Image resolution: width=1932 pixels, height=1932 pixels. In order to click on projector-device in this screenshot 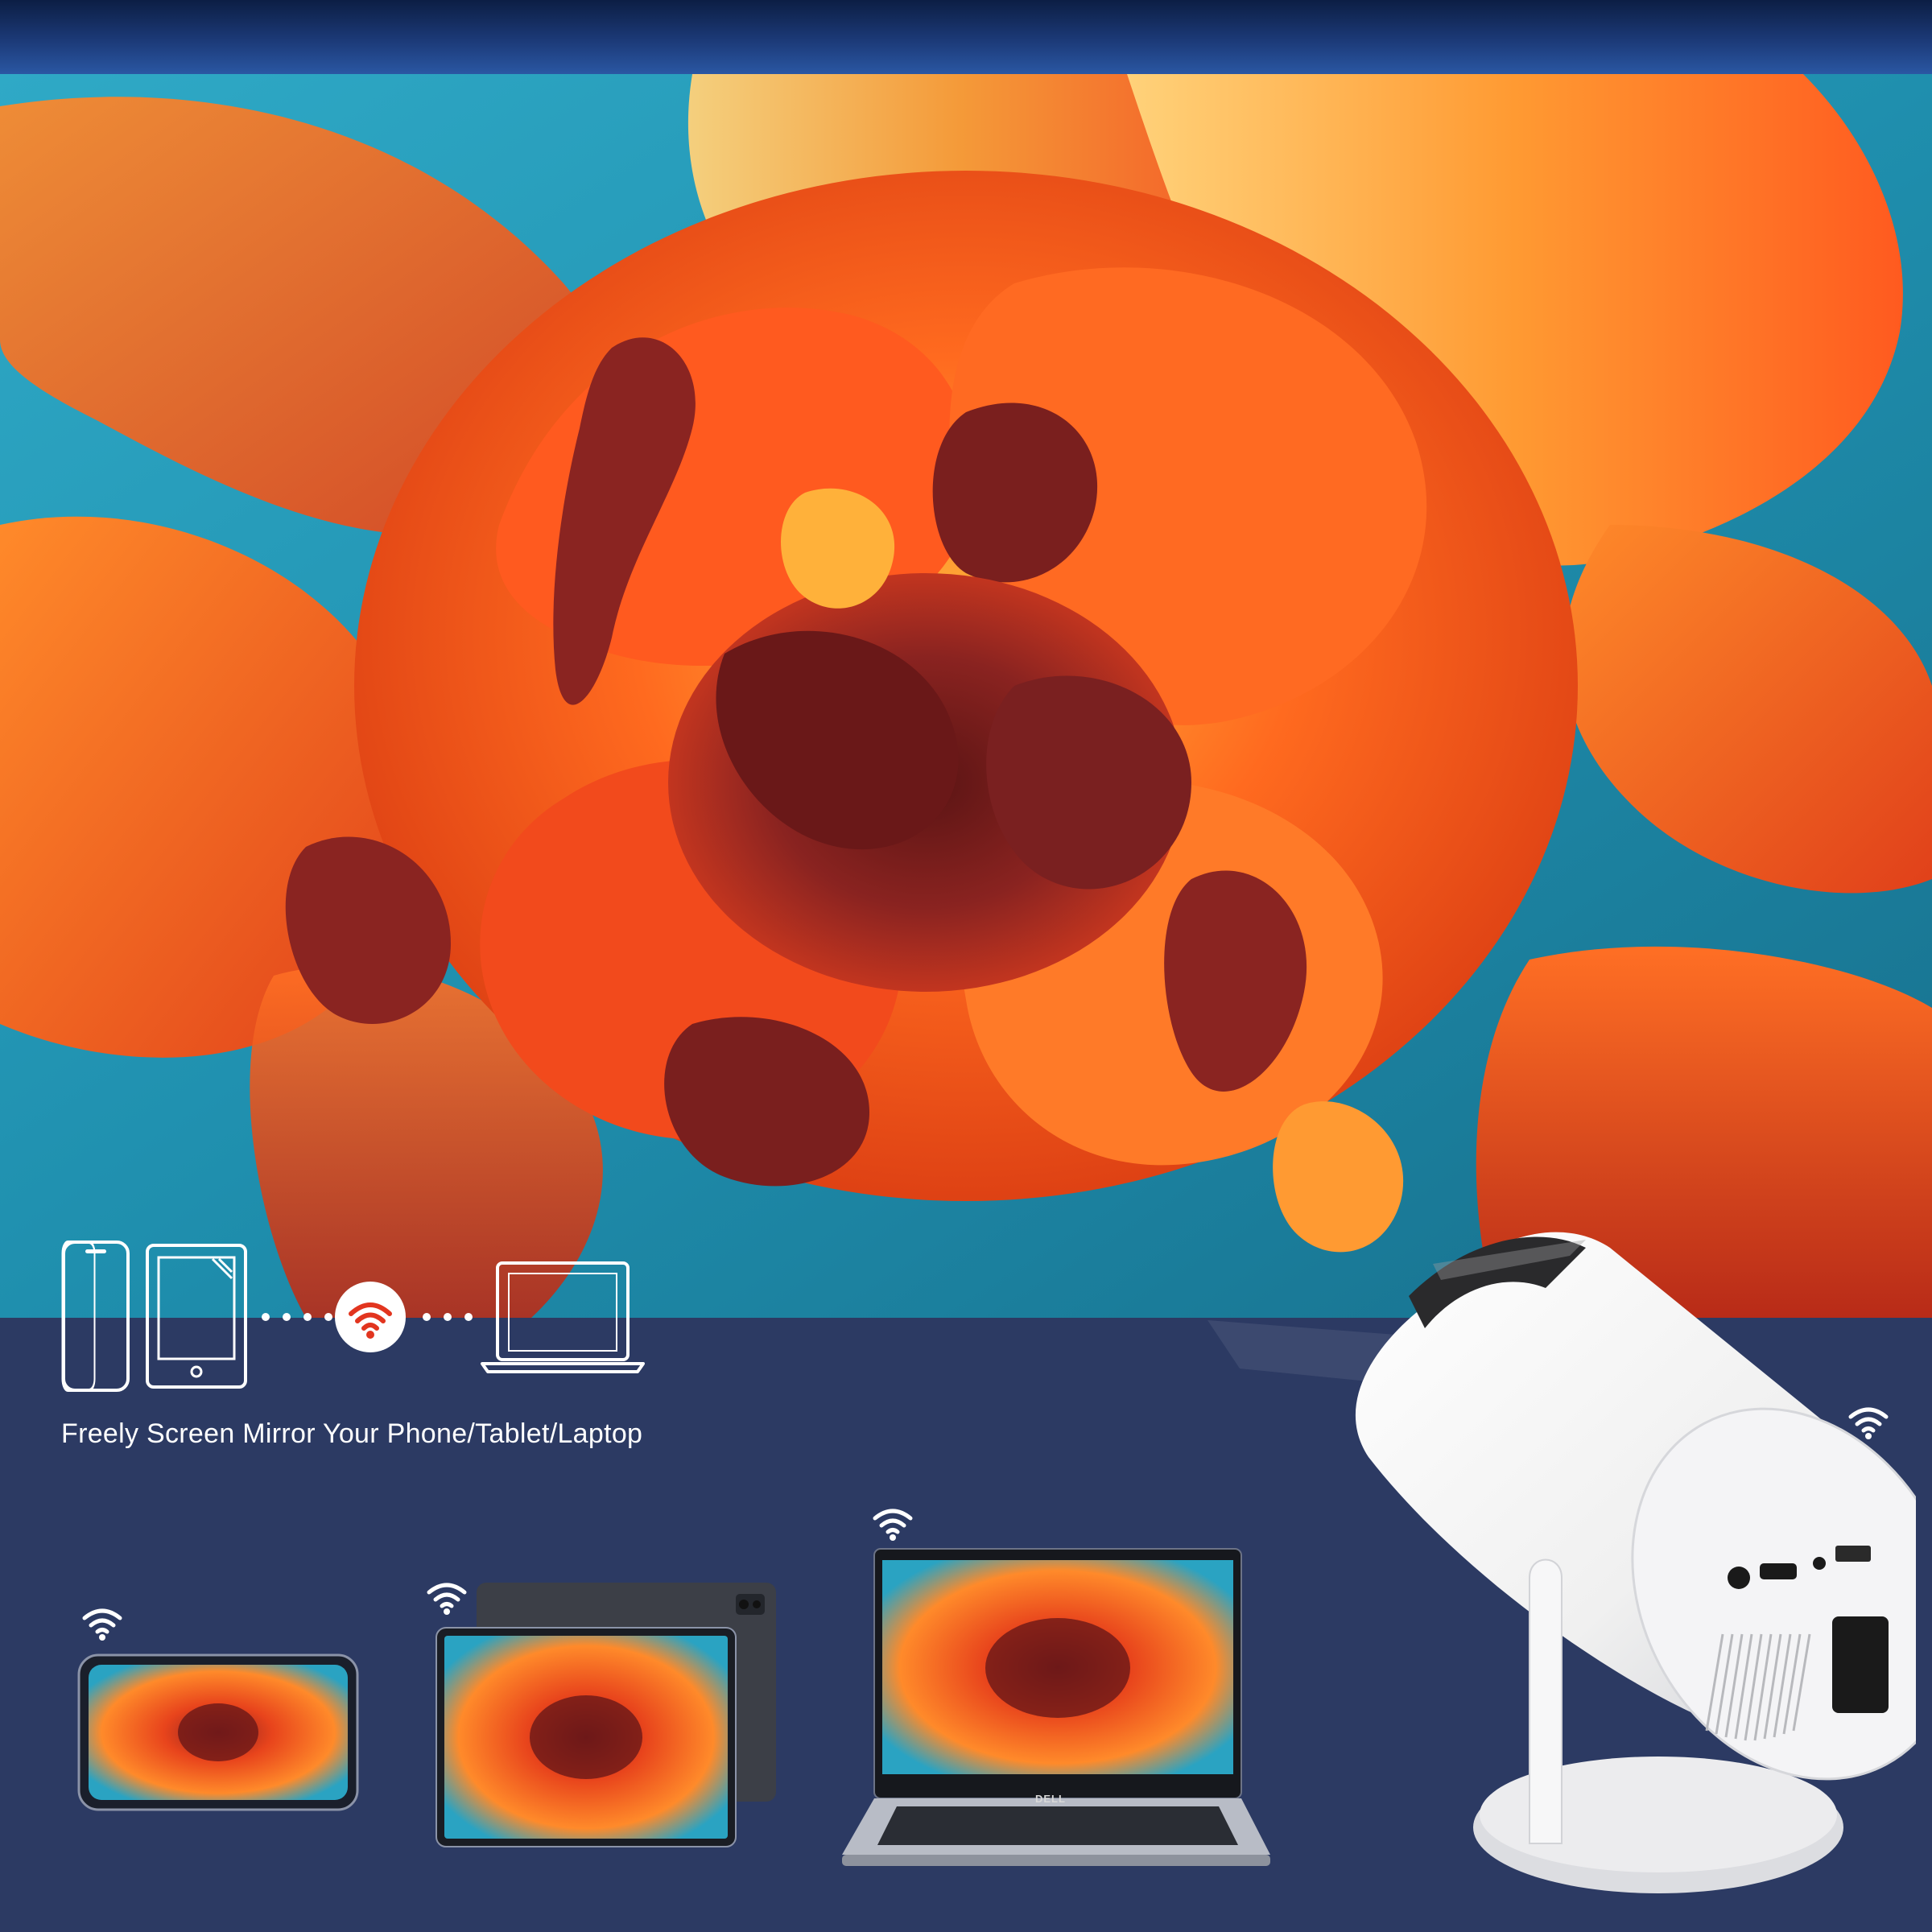, I will do `click(1635, 1562)`.